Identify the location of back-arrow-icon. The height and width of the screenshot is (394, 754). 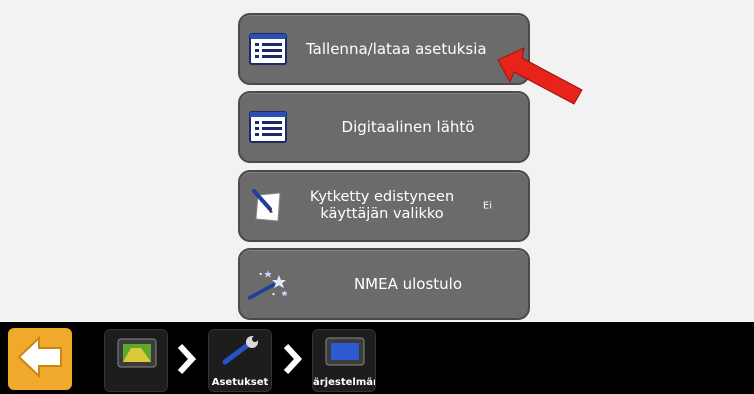
(40, 359).